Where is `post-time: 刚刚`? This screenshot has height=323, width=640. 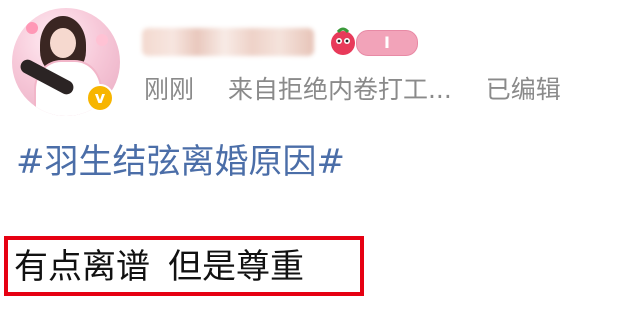
post-time: 刚刚 is located at coordinates (169, 89).